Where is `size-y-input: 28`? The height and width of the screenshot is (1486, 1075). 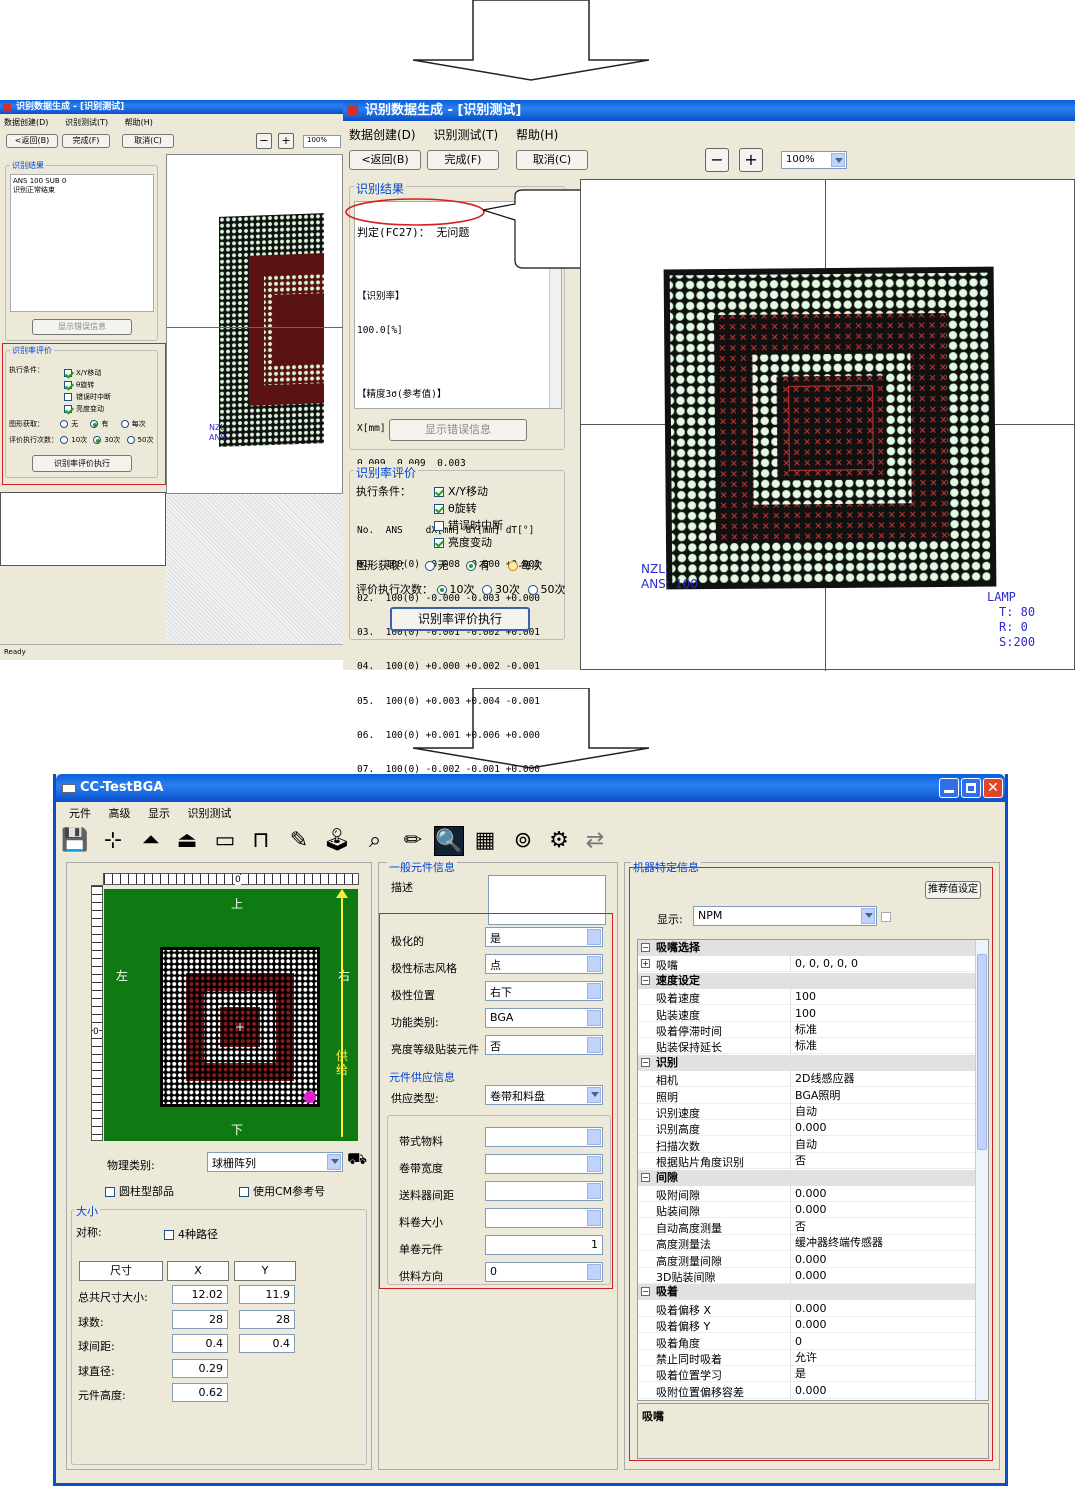
size-y-input: 28 is located at coordinates (267, 1319).